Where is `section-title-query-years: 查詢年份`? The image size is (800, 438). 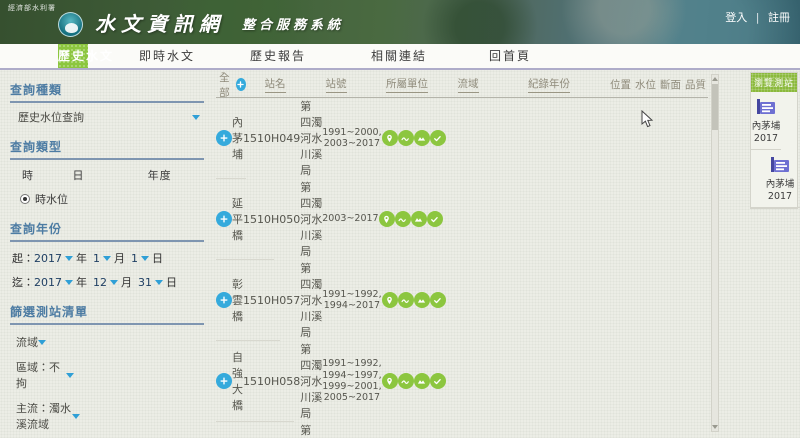
section-title-query-years: 查詢年份 is located at coordinates (107, 228).